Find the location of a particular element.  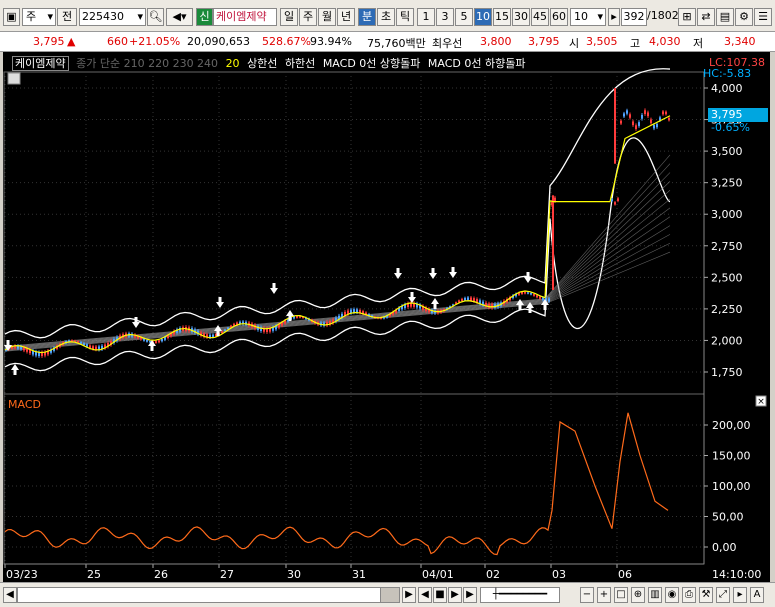

price-tick-label: 3,250 is located at coordinates (727, 183).